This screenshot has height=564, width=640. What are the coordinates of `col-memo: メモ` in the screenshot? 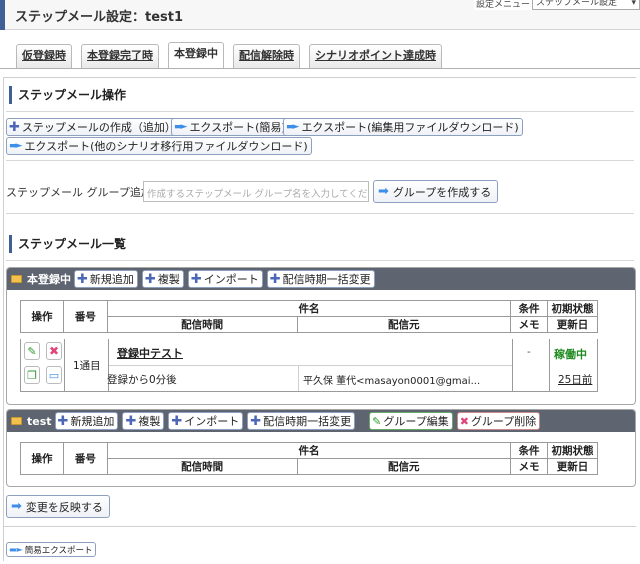 It's located at (529, 324).